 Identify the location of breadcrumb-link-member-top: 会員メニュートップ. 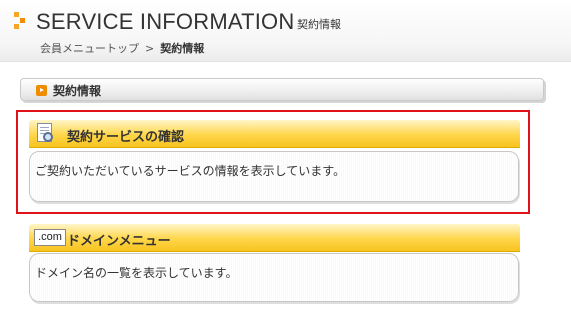
(89, 48).